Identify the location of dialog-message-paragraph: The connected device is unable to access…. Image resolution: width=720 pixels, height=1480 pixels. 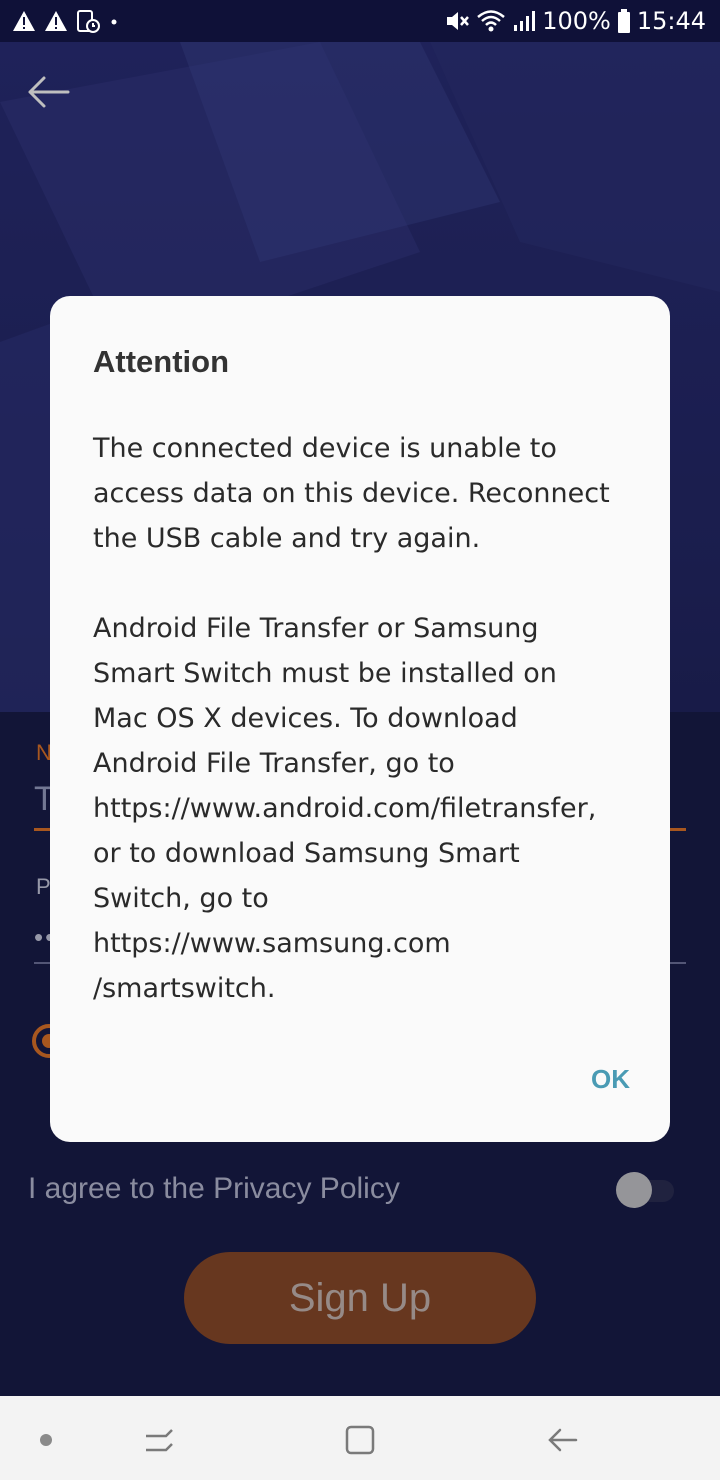
(351, 493).